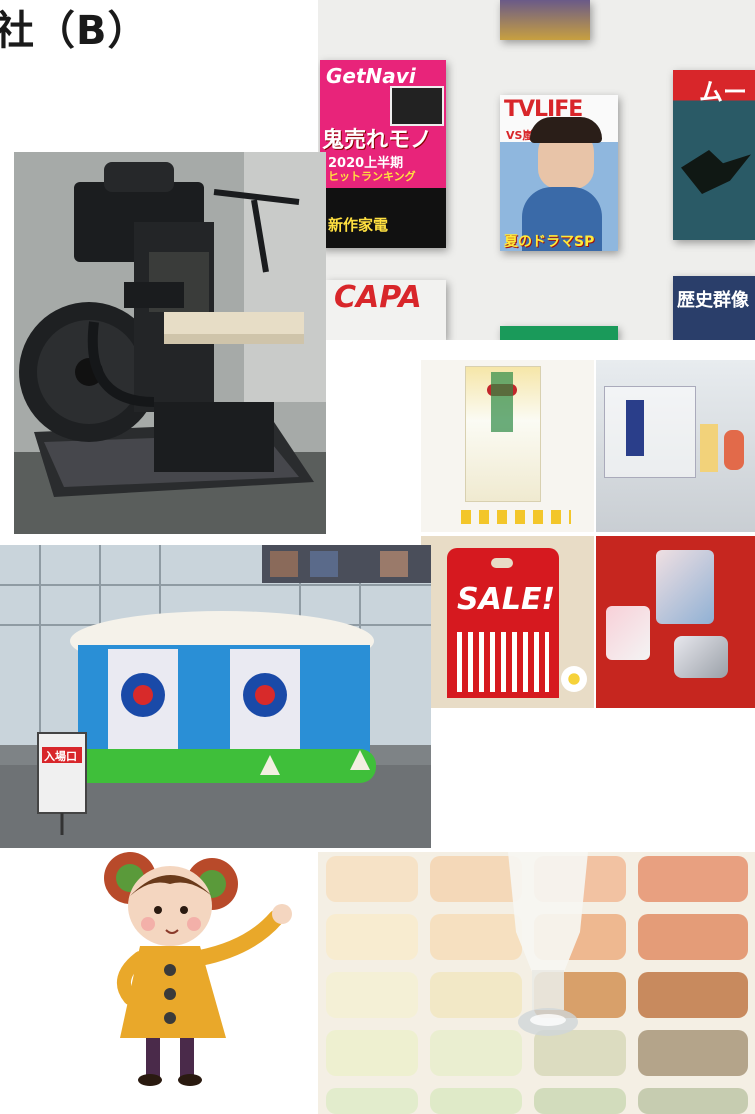  I want to click on magazine-mu: ムー, so click(714, 155).